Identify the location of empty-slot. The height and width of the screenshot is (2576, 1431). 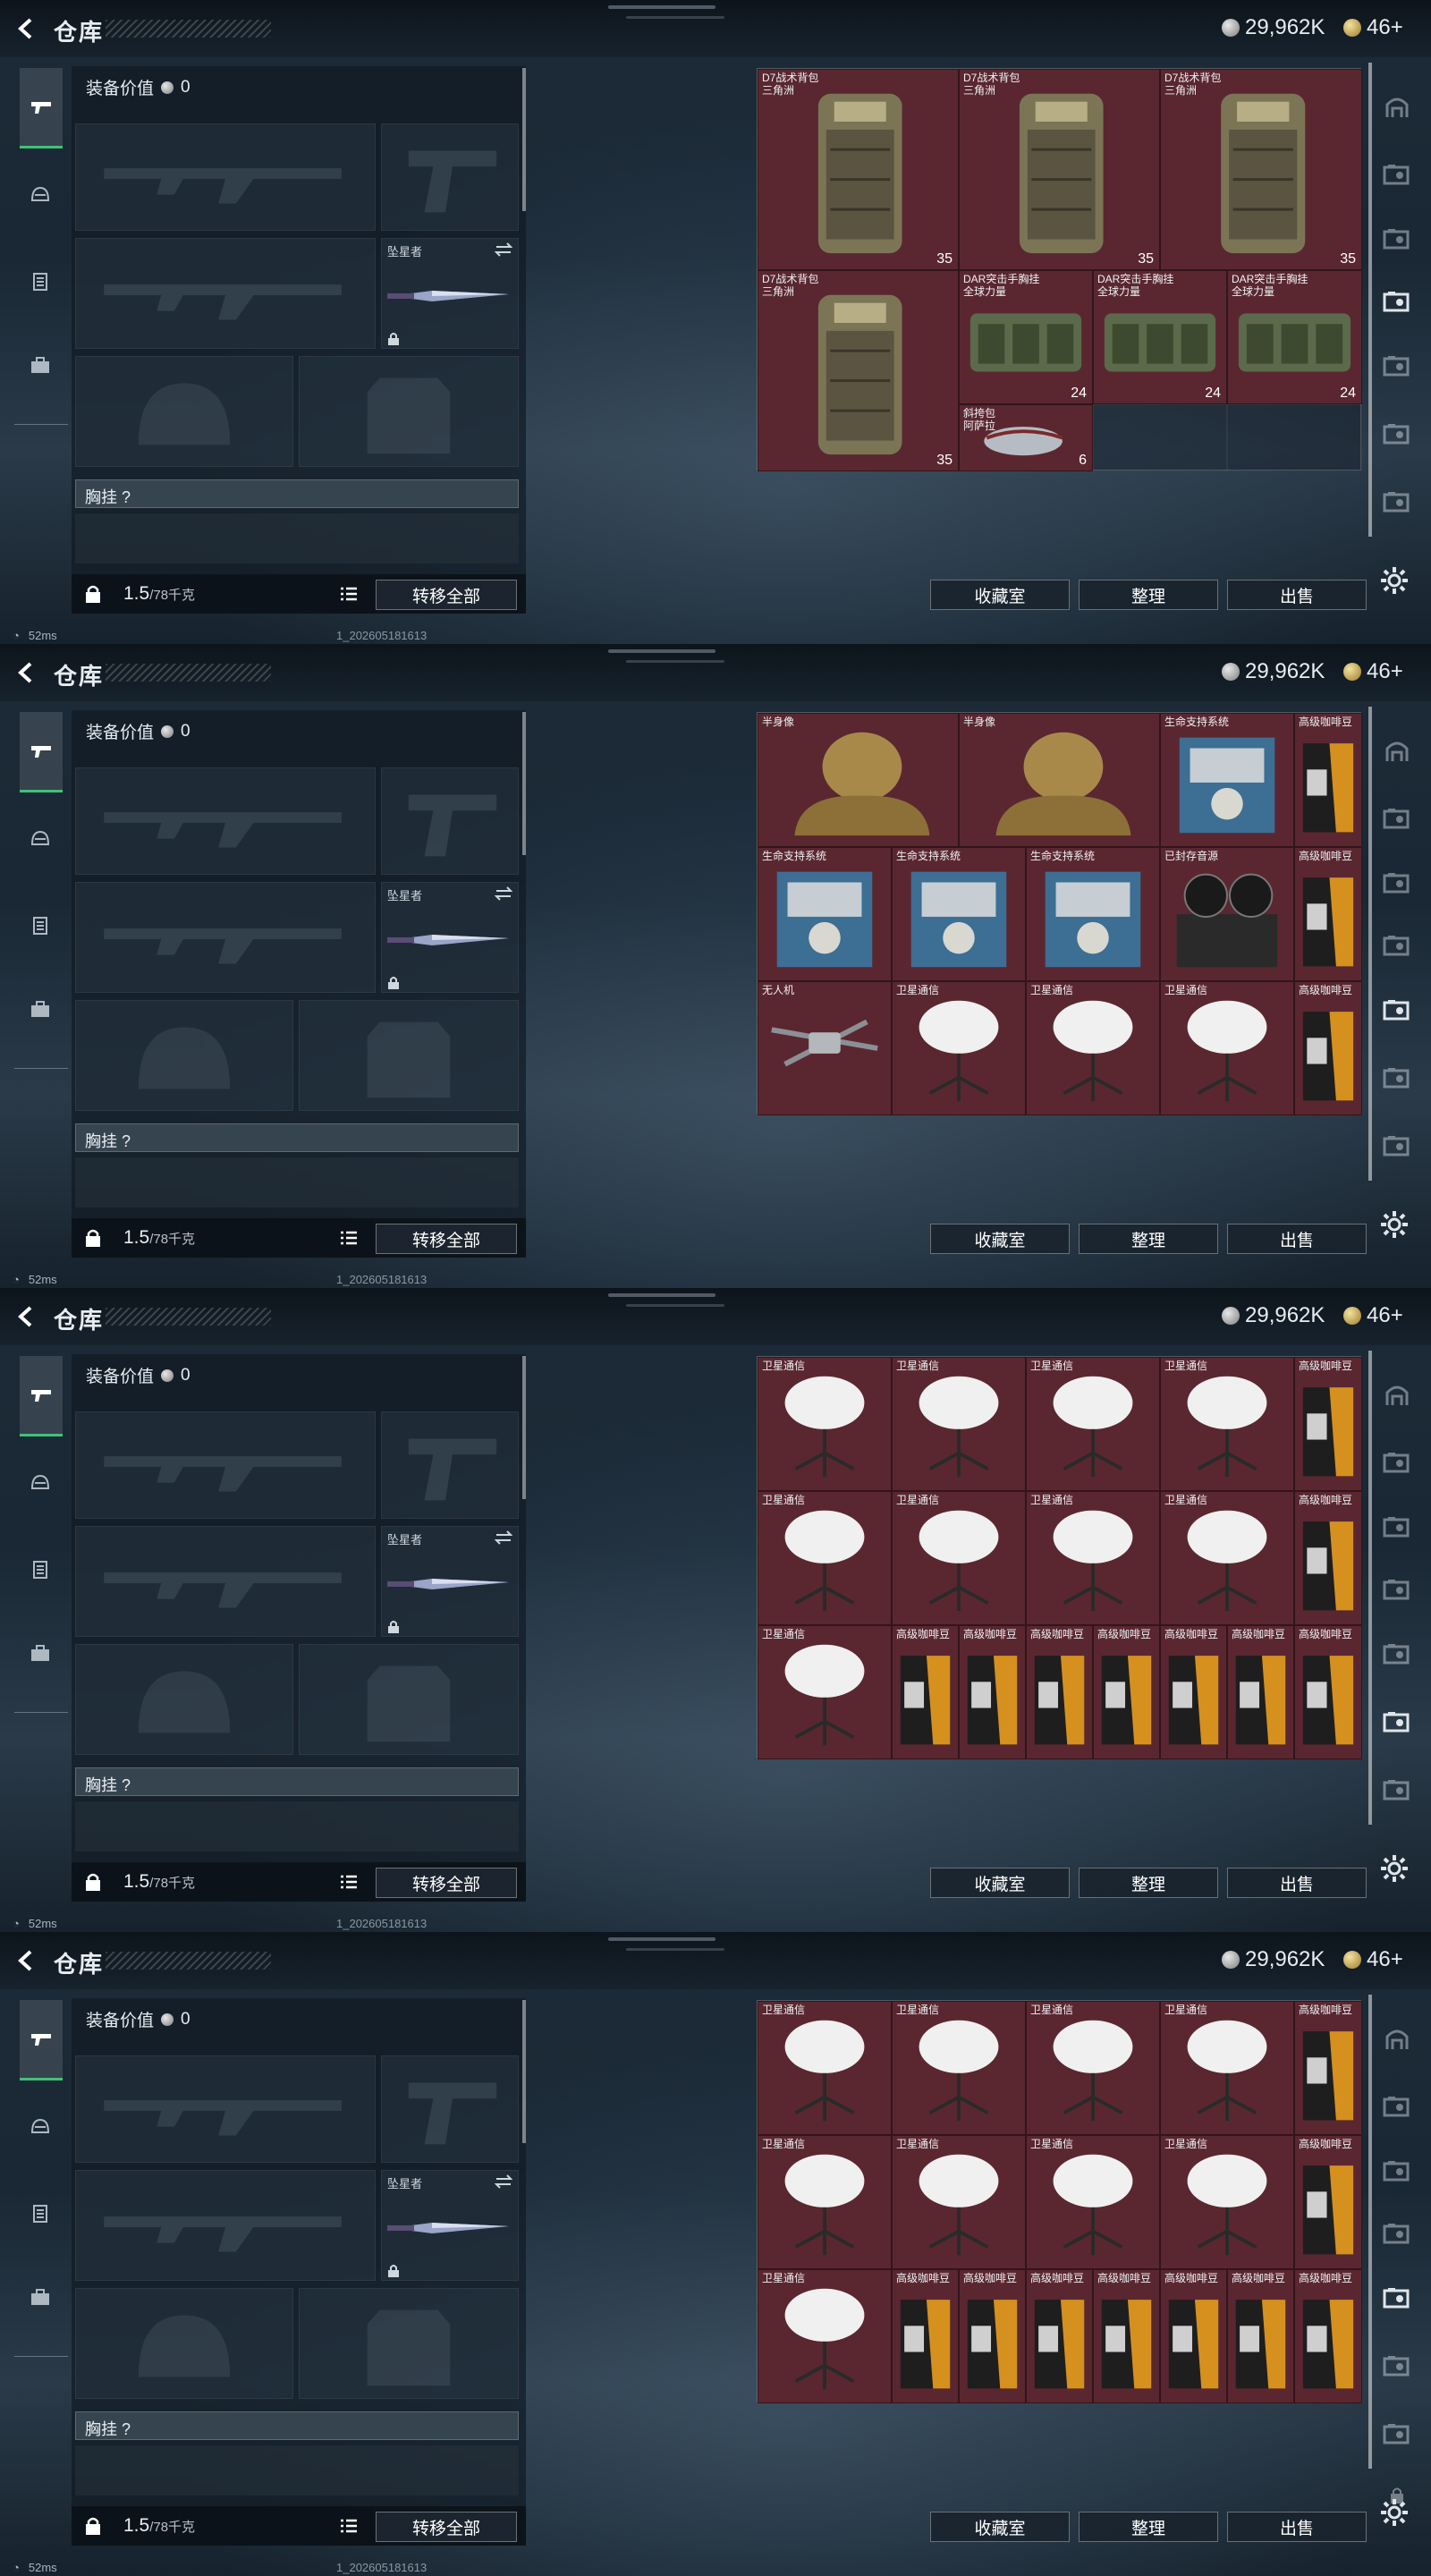
(1295, 437).